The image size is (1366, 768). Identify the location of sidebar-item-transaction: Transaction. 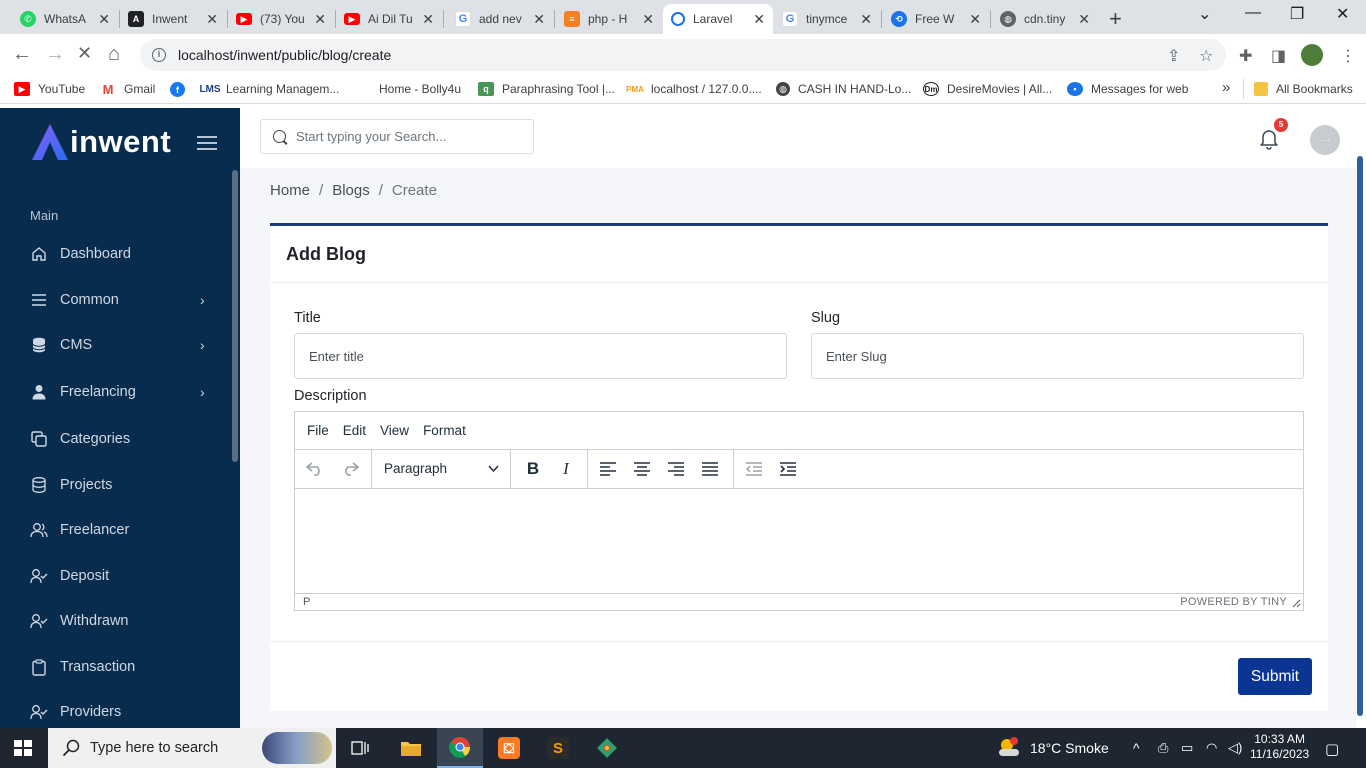
(116, 667).